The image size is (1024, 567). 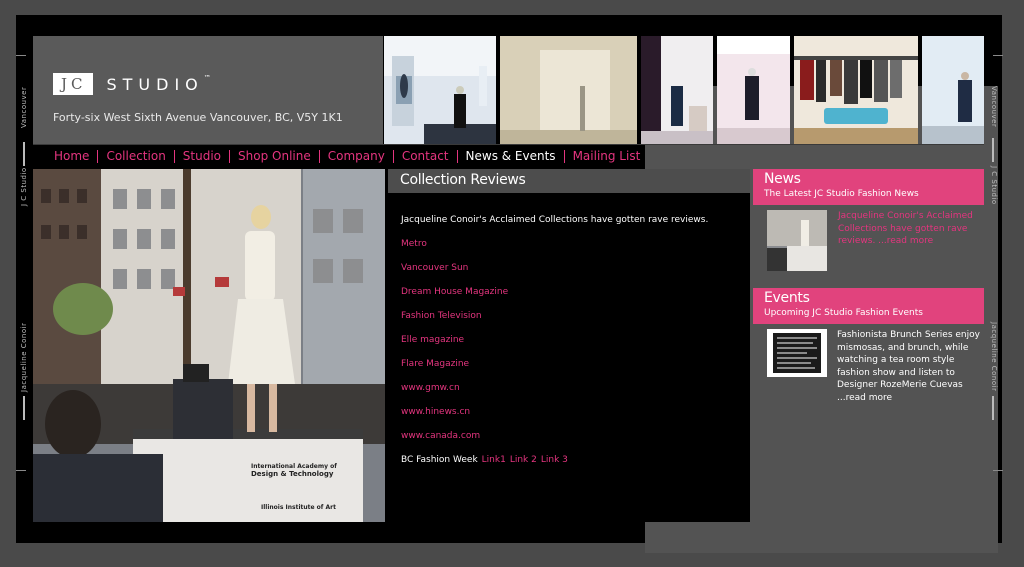 What do you see at coordinates (575, 292) in the screenshot?
I see `review-link-dream-house: Dream House Magazine` at bounding box center [575, 292].